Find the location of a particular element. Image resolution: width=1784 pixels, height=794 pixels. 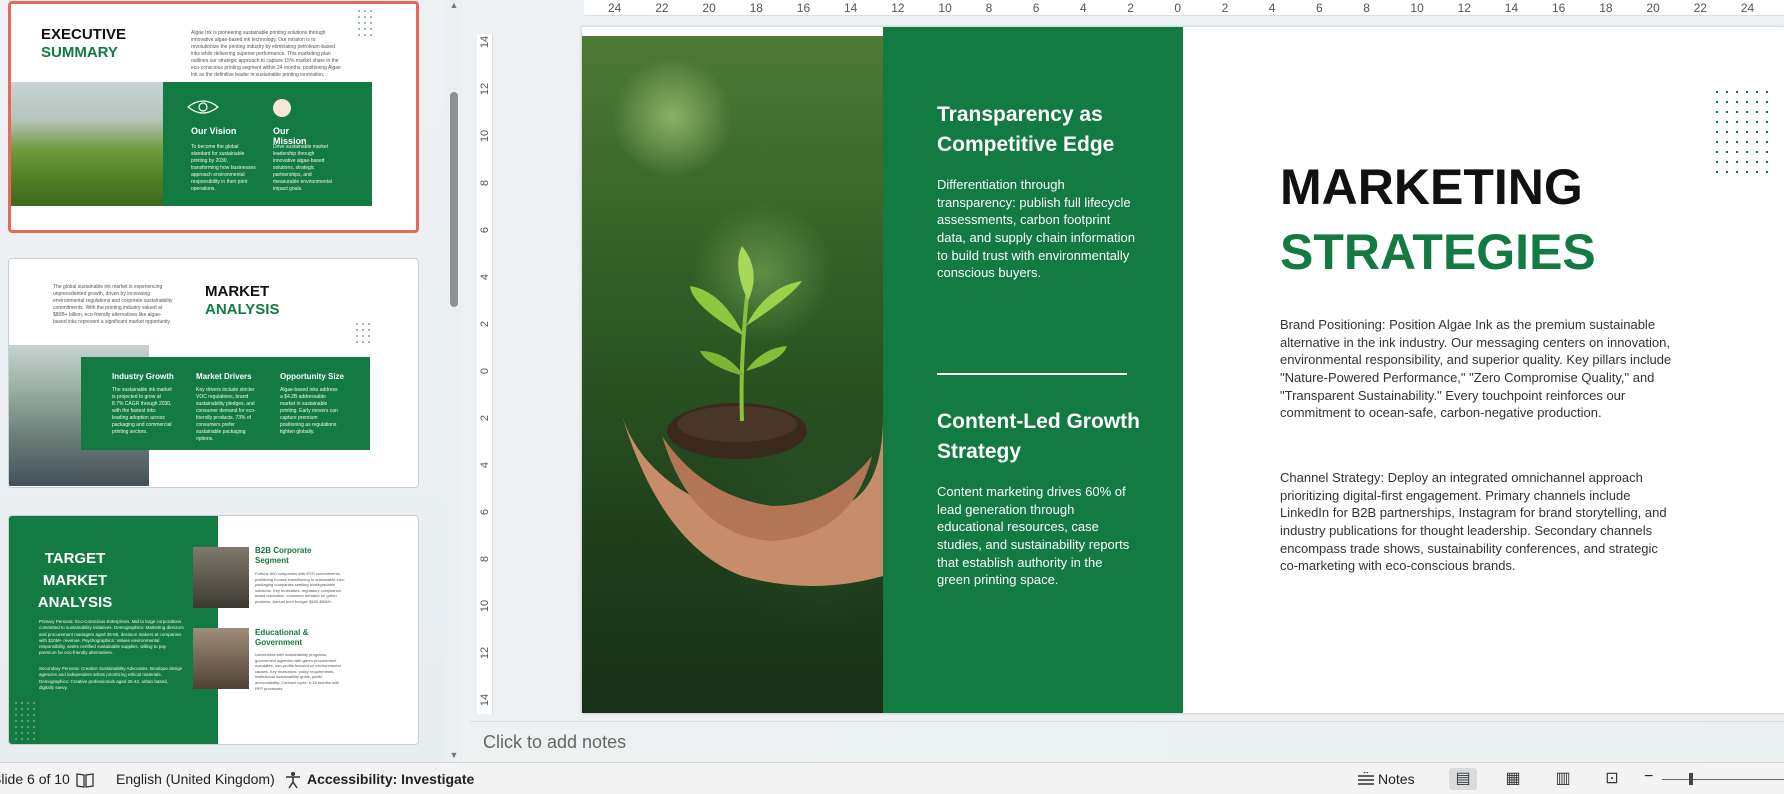

reading-view-icon: ▥ is located at coordinates (1563, 779).